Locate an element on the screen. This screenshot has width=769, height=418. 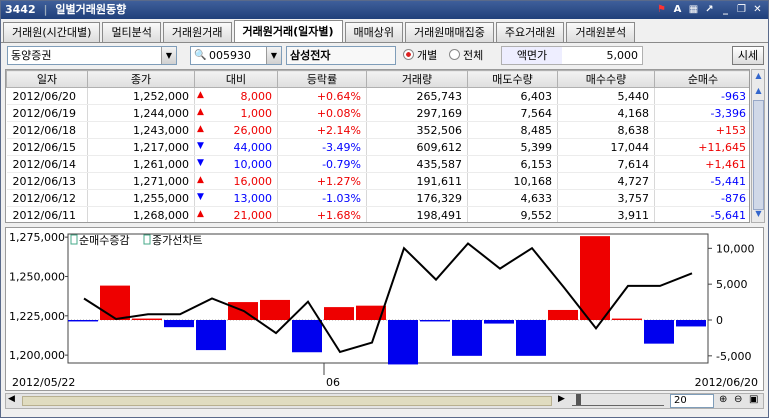
zoom-slider-thumb is located at coordinates (578, 399).